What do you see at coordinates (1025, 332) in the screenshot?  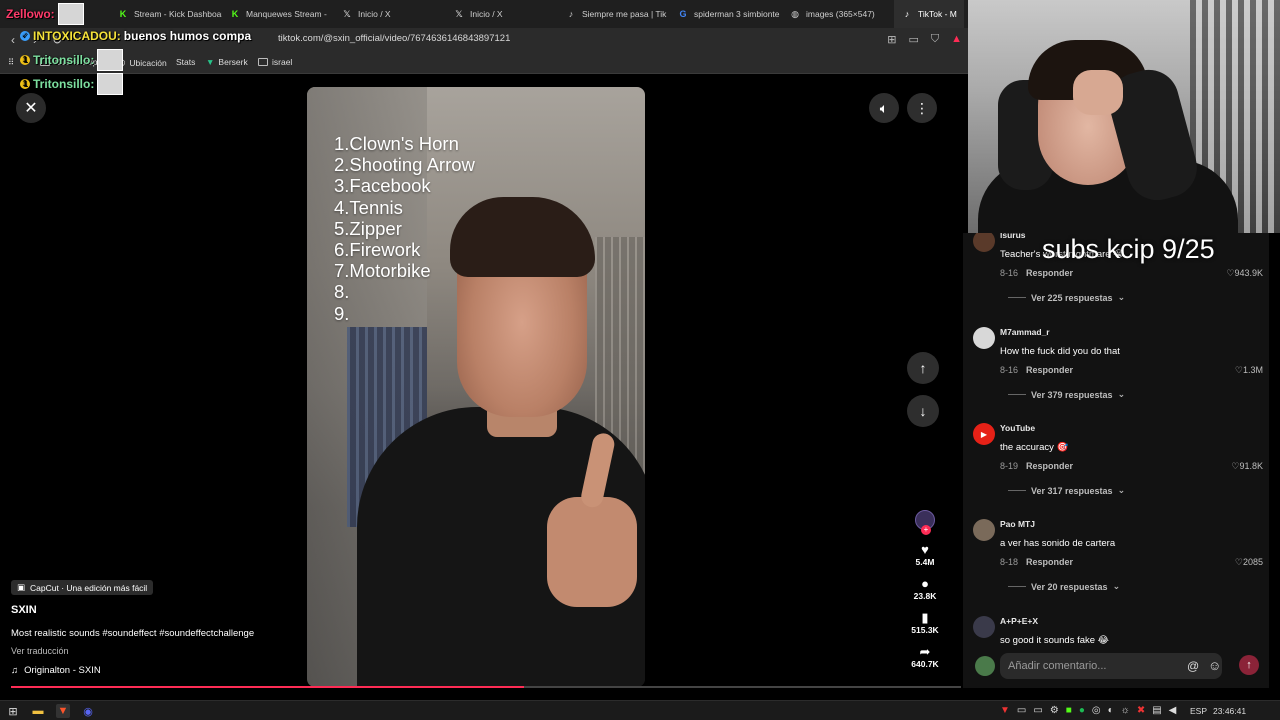 I see `comment-username: M7ammad_r` at bounding box center [1025, 332].